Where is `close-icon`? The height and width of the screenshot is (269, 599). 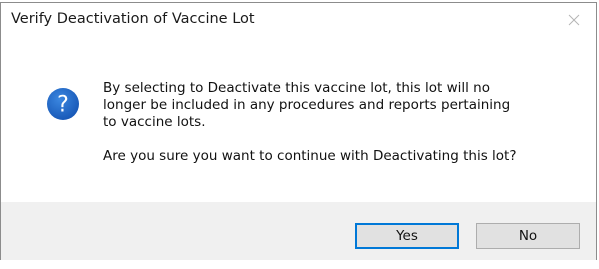 close-icon is located at coordinates (574, 20).